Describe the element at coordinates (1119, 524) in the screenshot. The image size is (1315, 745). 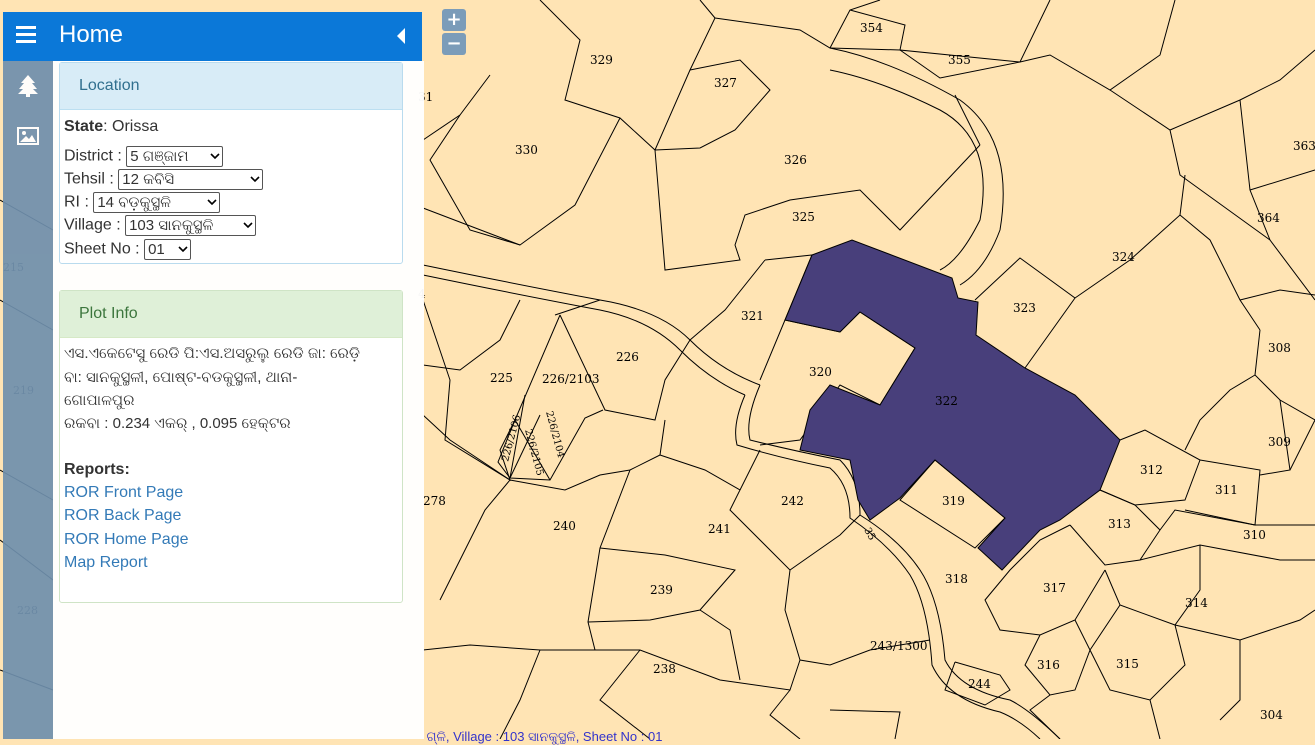
I see `plot-label: 313` at that location.